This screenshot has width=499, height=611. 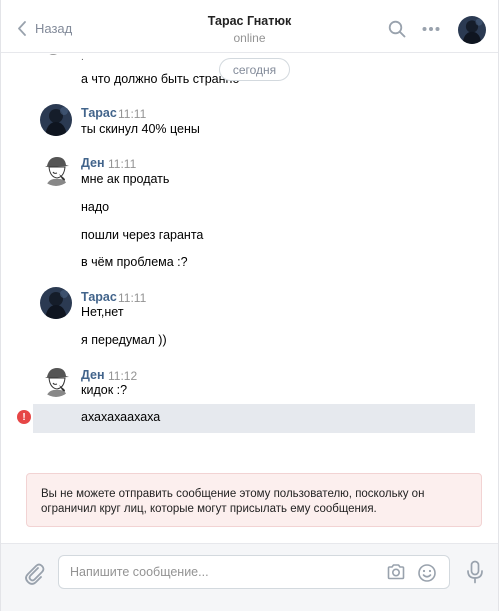 I want to click on back-label: Назад, so click(x=54, y=28).